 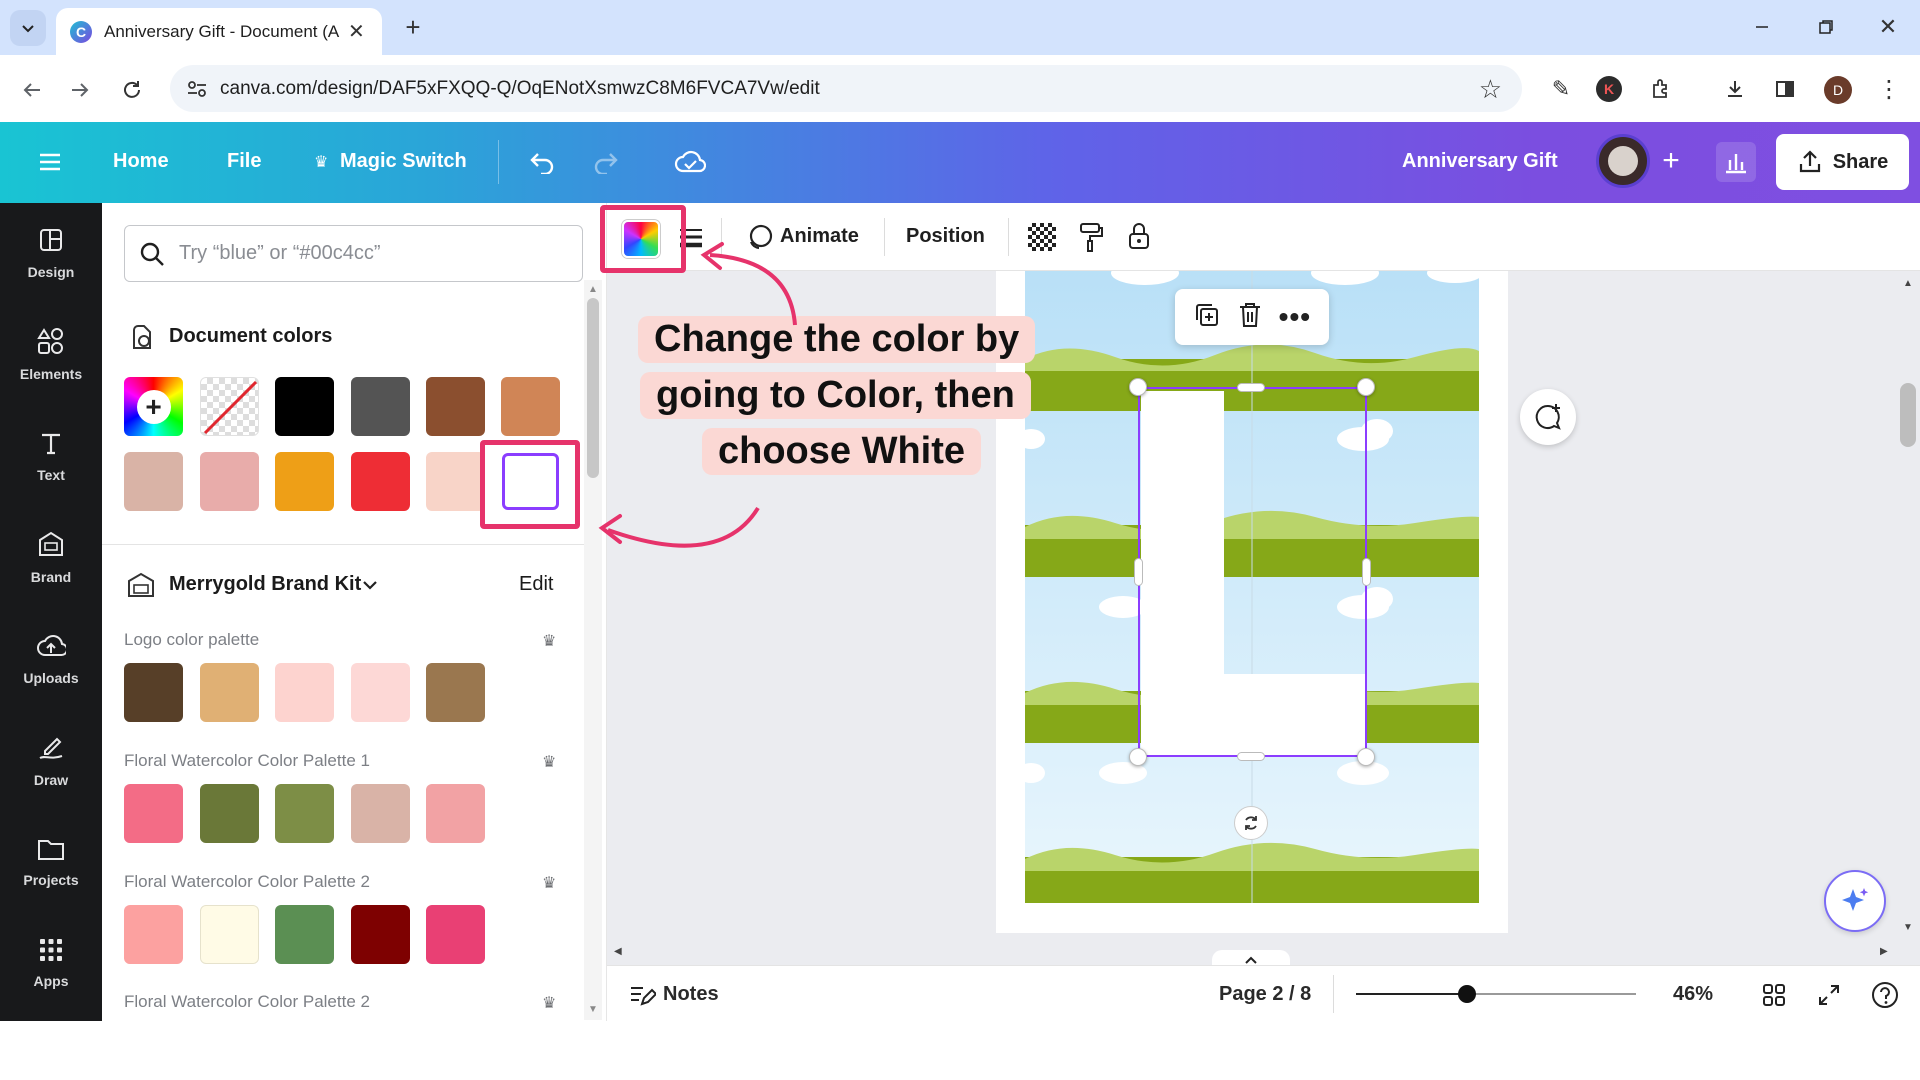 I want to click on add-color-swatch: +, so click(x=153, y=406).